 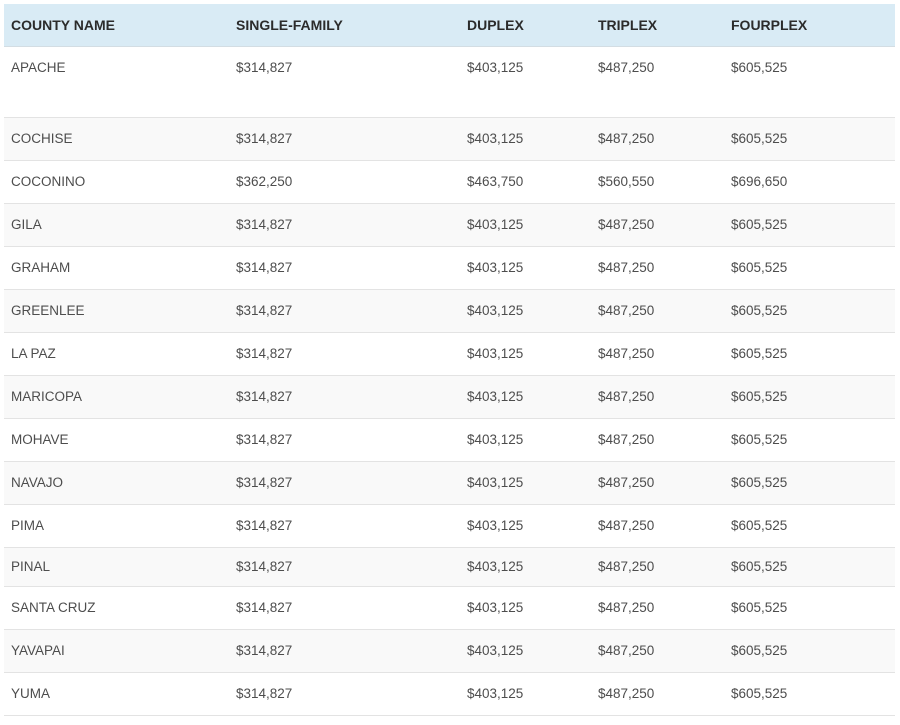 I want to click on county-name-cell: NAVAJO, so click(x=37, y=482).